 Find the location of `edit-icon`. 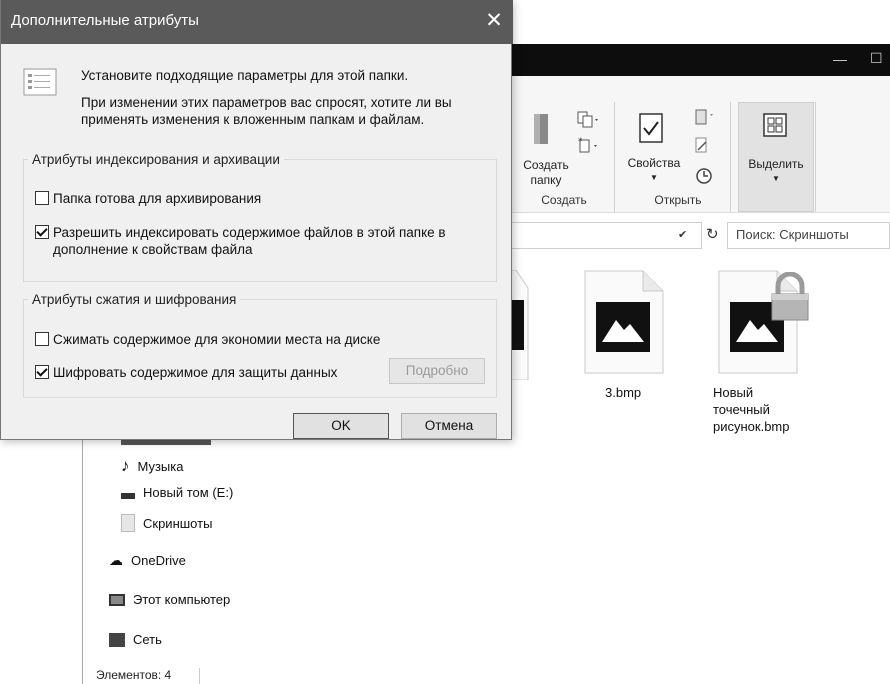

edit-icon is located at coordinates (704, 146).